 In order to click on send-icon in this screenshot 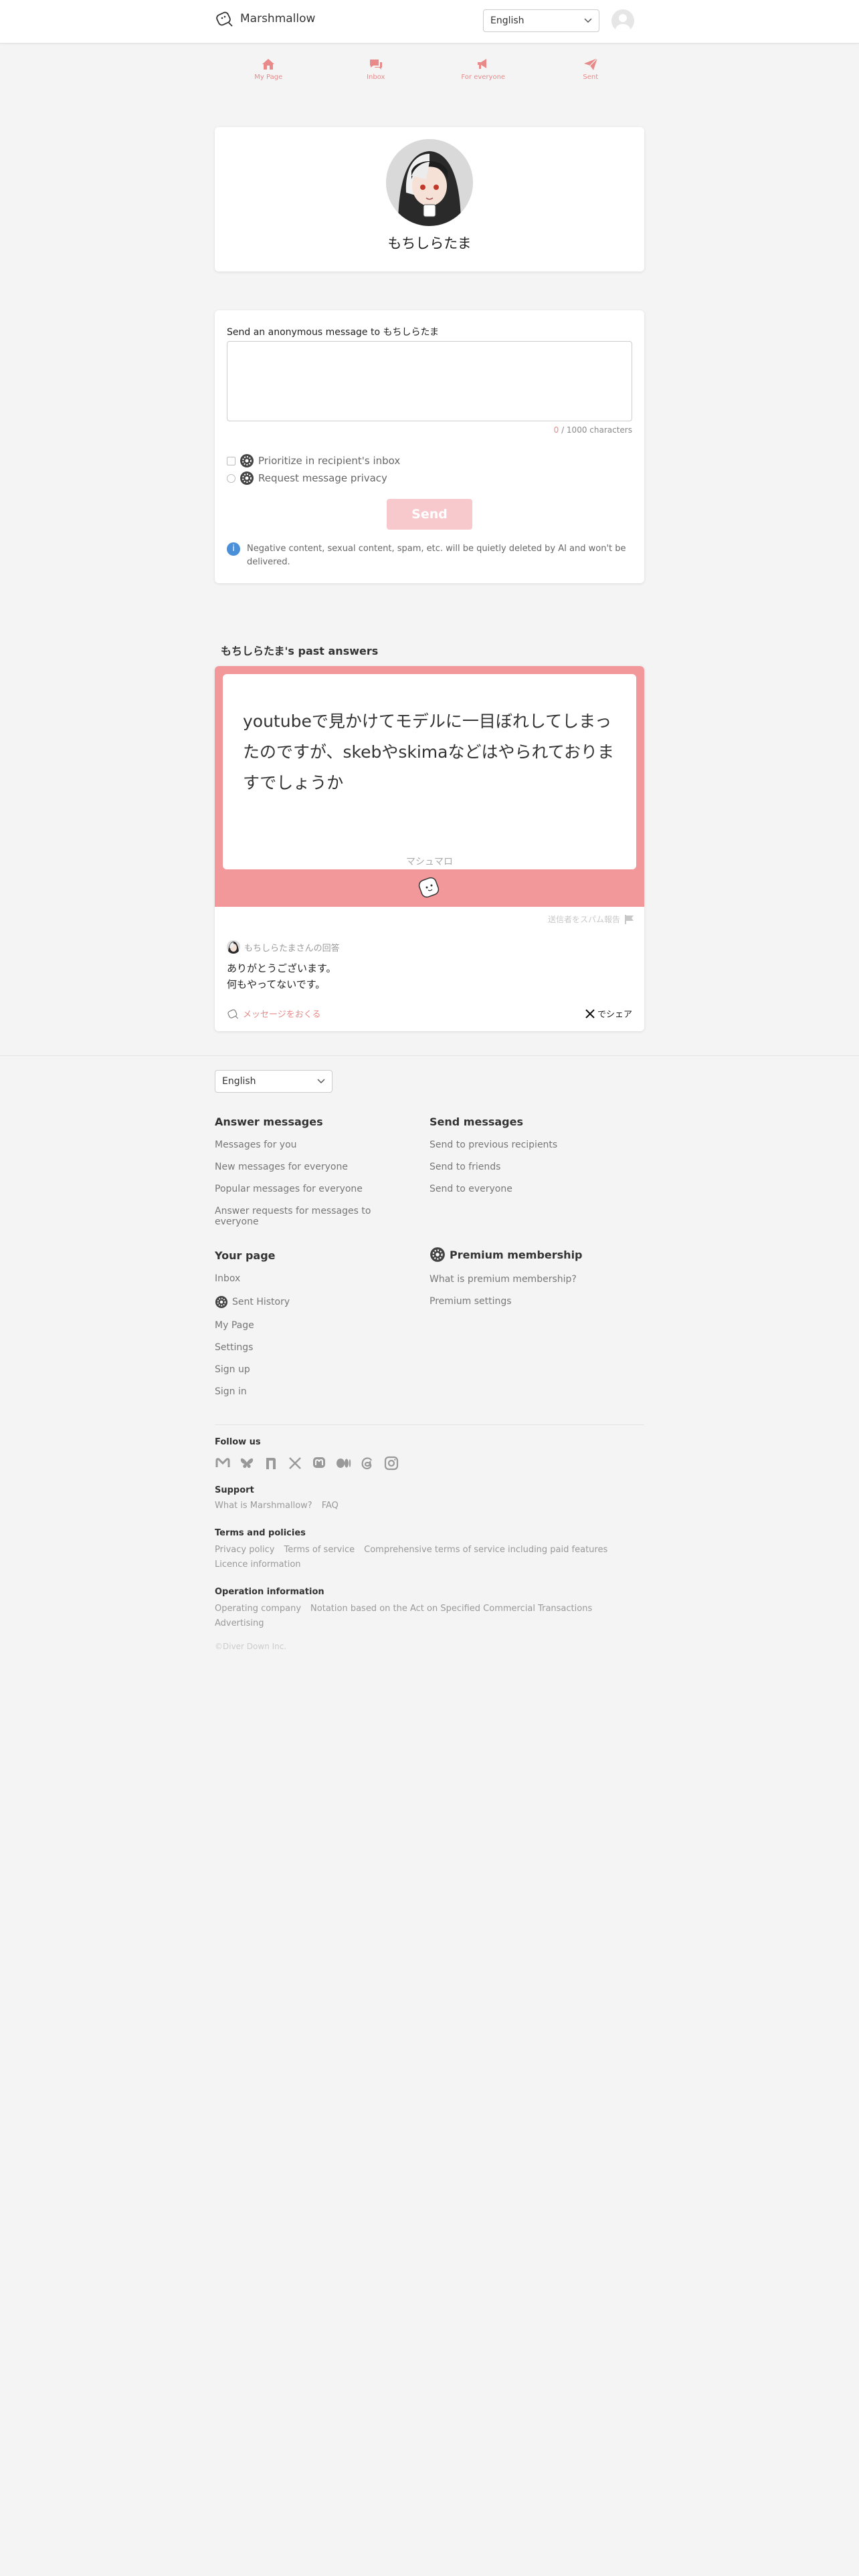, I will do `click(590, 64)`.